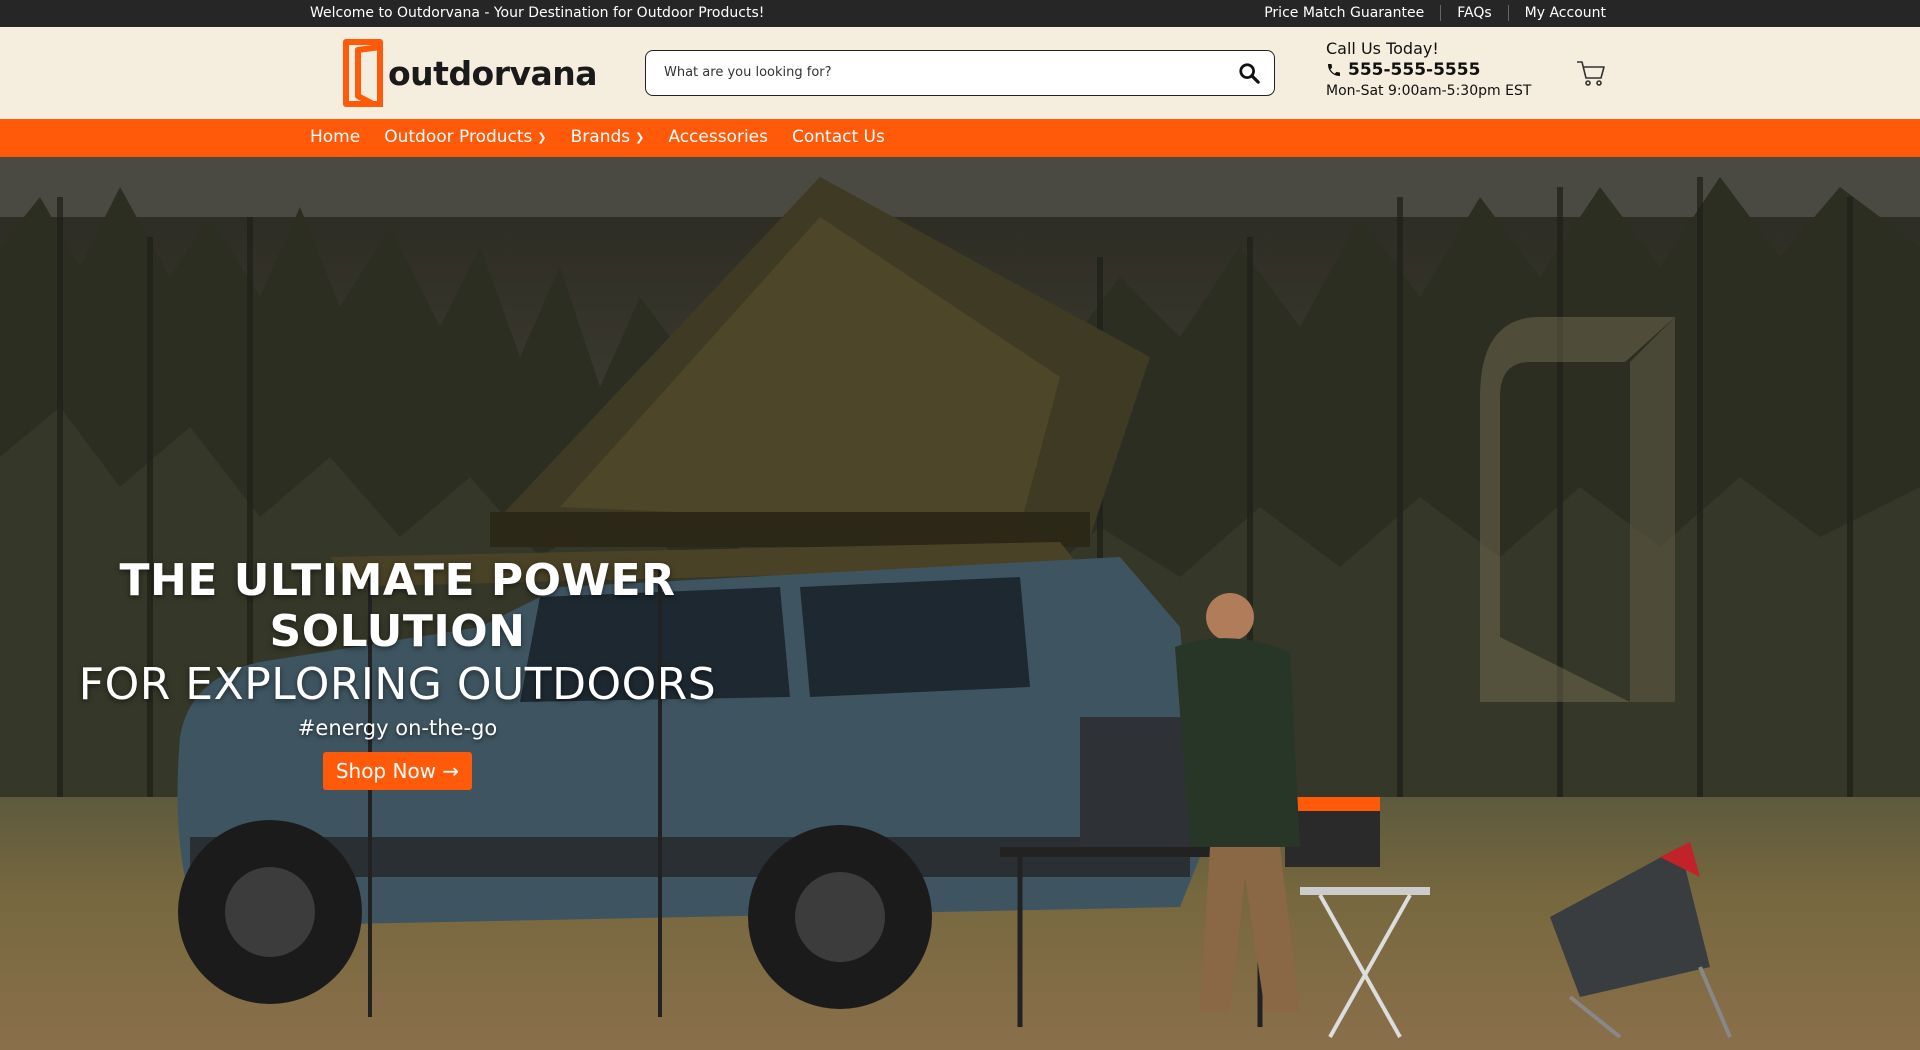 This screenshot has width=1920, height=1050. What do you see at coordinates (1429, 91) in the screenshot?
I see `store-hours: Mon-Sat 9:00am-5:30pm EST` at bounding box center [1429, 91].